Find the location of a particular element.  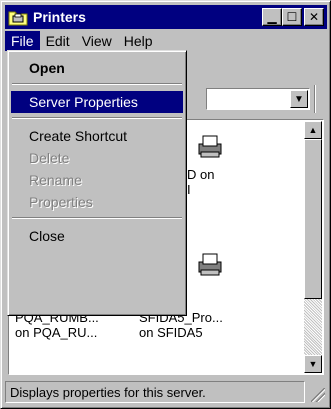

printer-label-fragment: D on is located at coordinates (201, 174).